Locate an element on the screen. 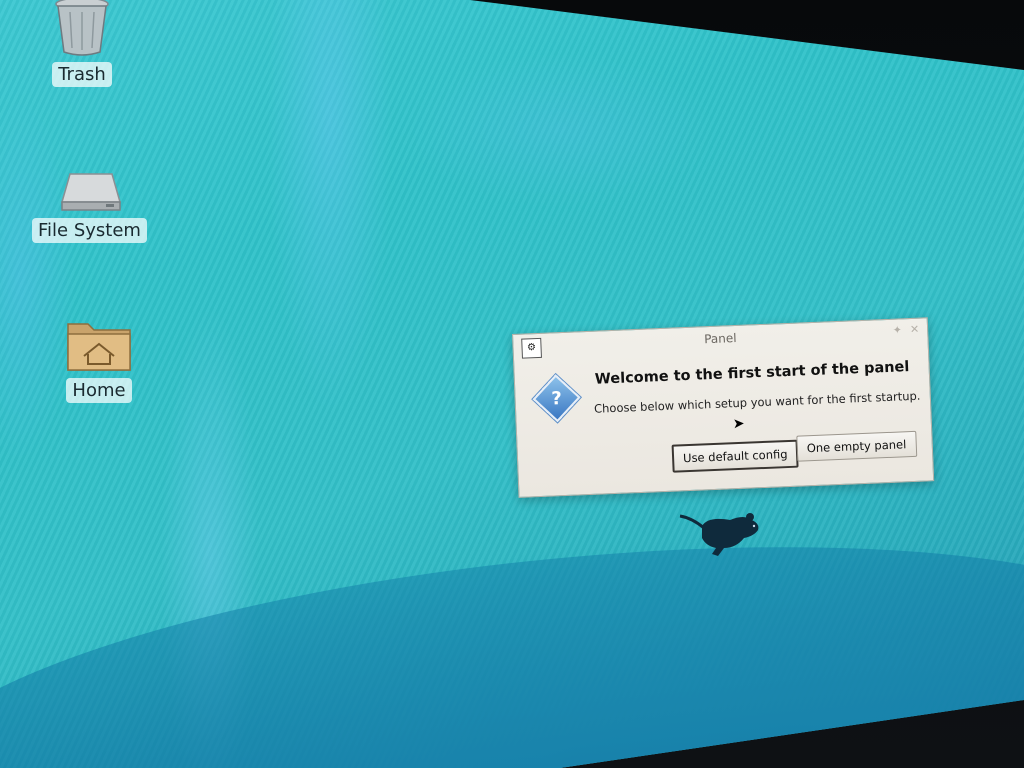  desktop-icon-home: Home is located at coordinates (99, 360).